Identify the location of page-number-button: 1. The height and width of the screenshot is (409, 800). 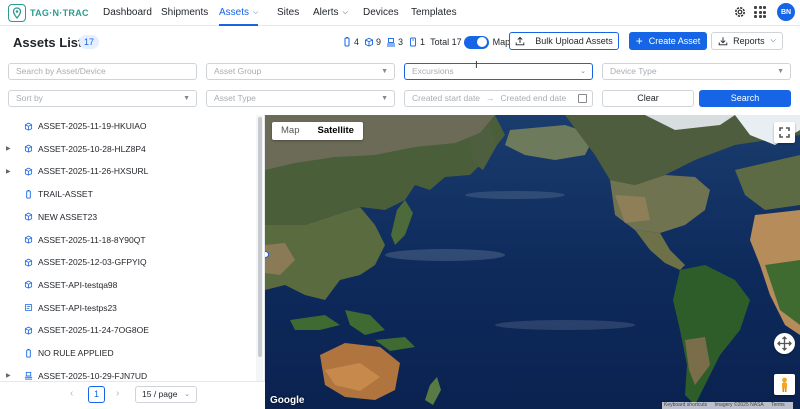
(96, 394).